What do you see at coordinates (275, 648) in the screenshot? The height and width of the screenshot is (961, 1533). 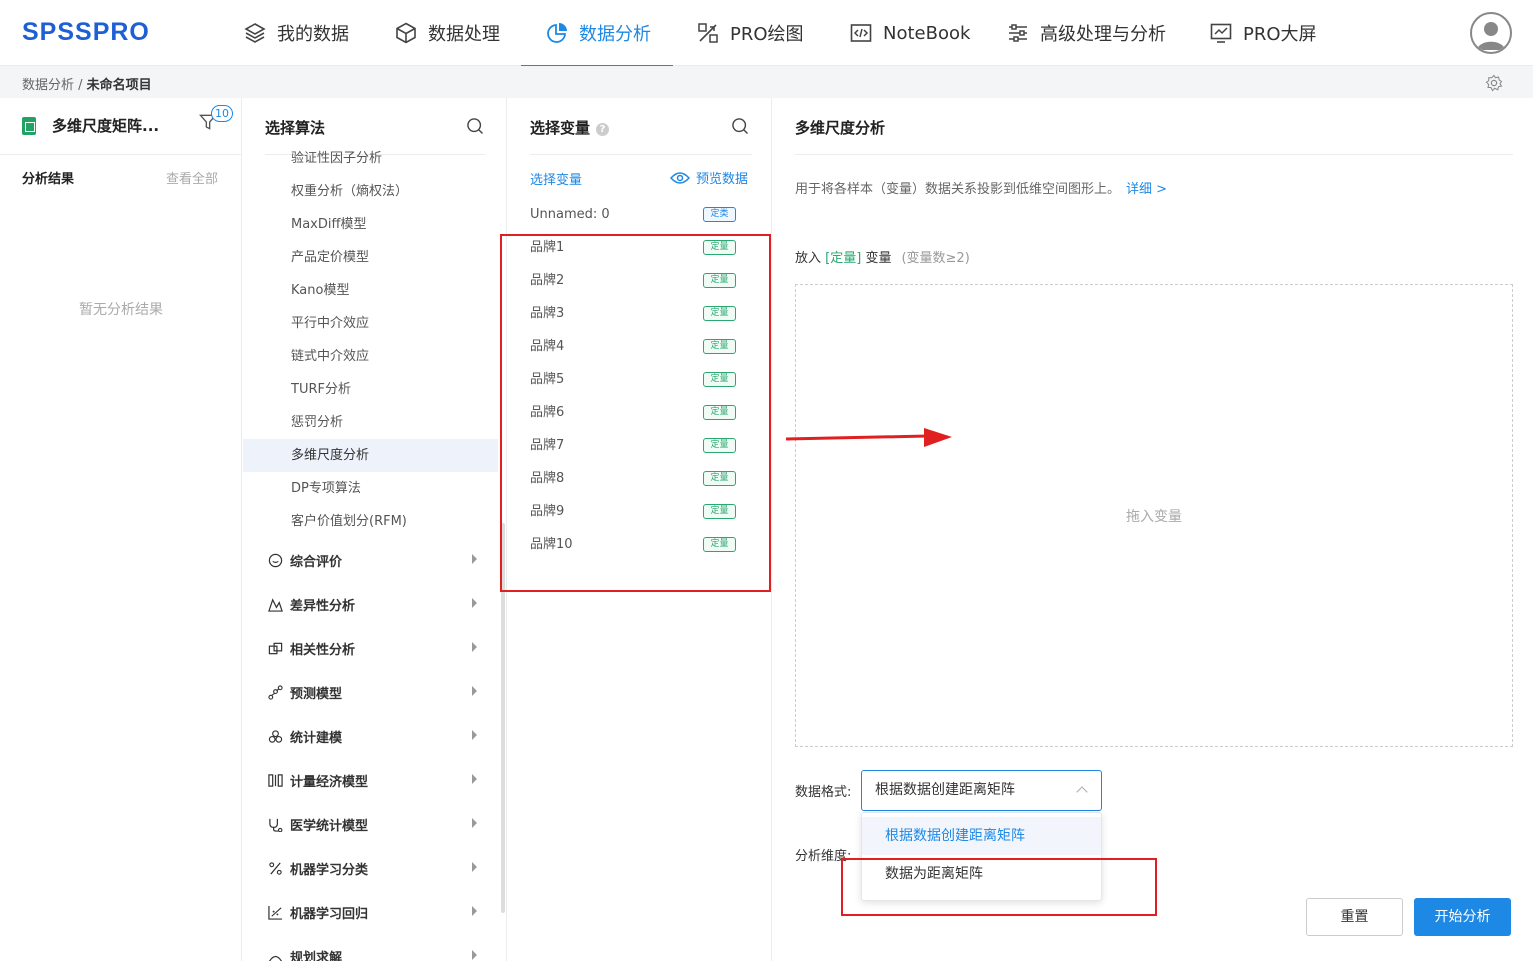 I see `overlap-squares-icon` at bounding box center [275, 648].